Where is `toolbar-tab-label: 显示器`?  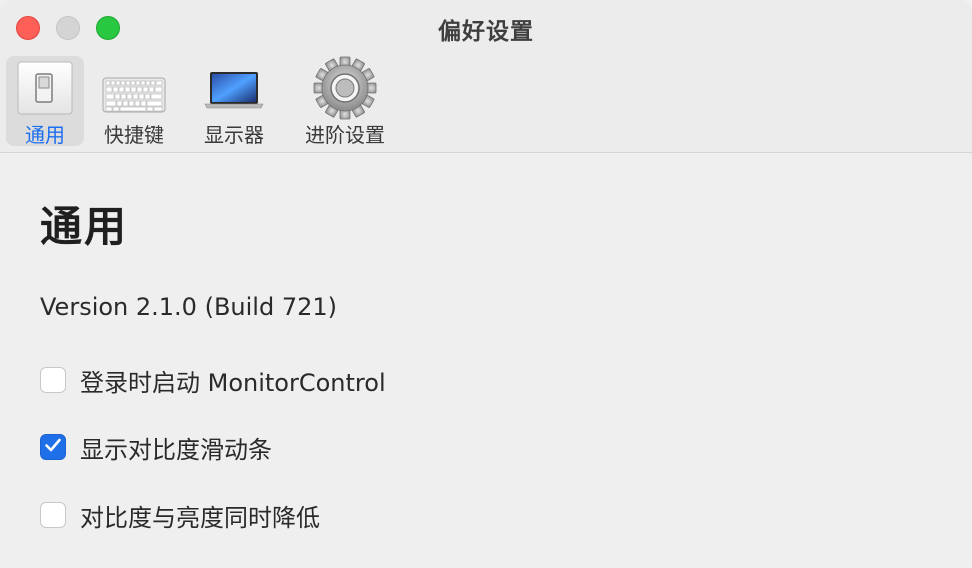
toolbar-tab-label: 显示器 is located at coordinates (234, 135).